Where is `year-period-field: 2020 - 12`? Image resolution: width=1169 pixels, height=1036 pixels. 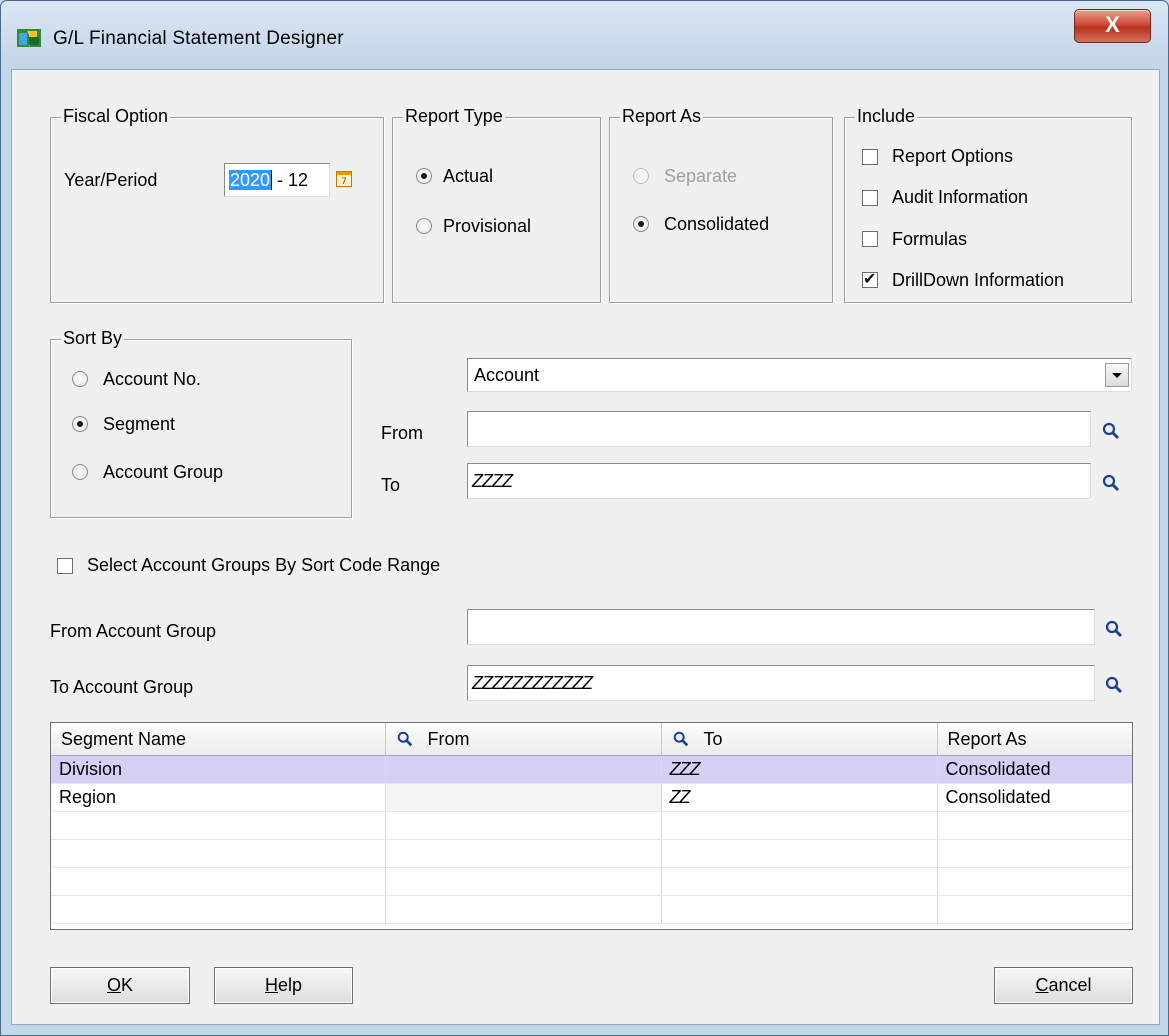 year-period-field: 2020 - 12 is located at coordinates (277, 180).